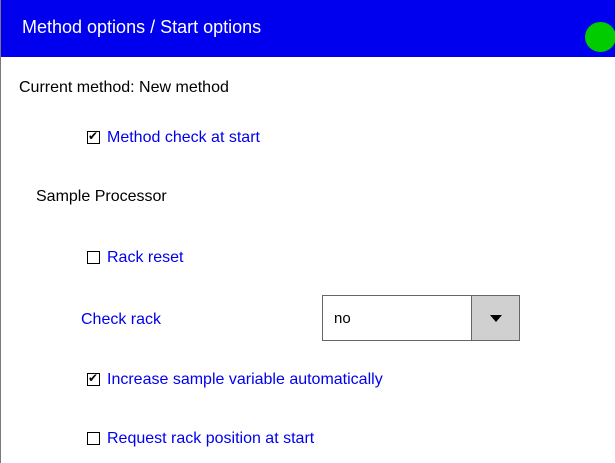  What do you see at coordinates (600, 37) in the screenshot?
I see `status-indicator-icon` at bounding box center [600, 37].